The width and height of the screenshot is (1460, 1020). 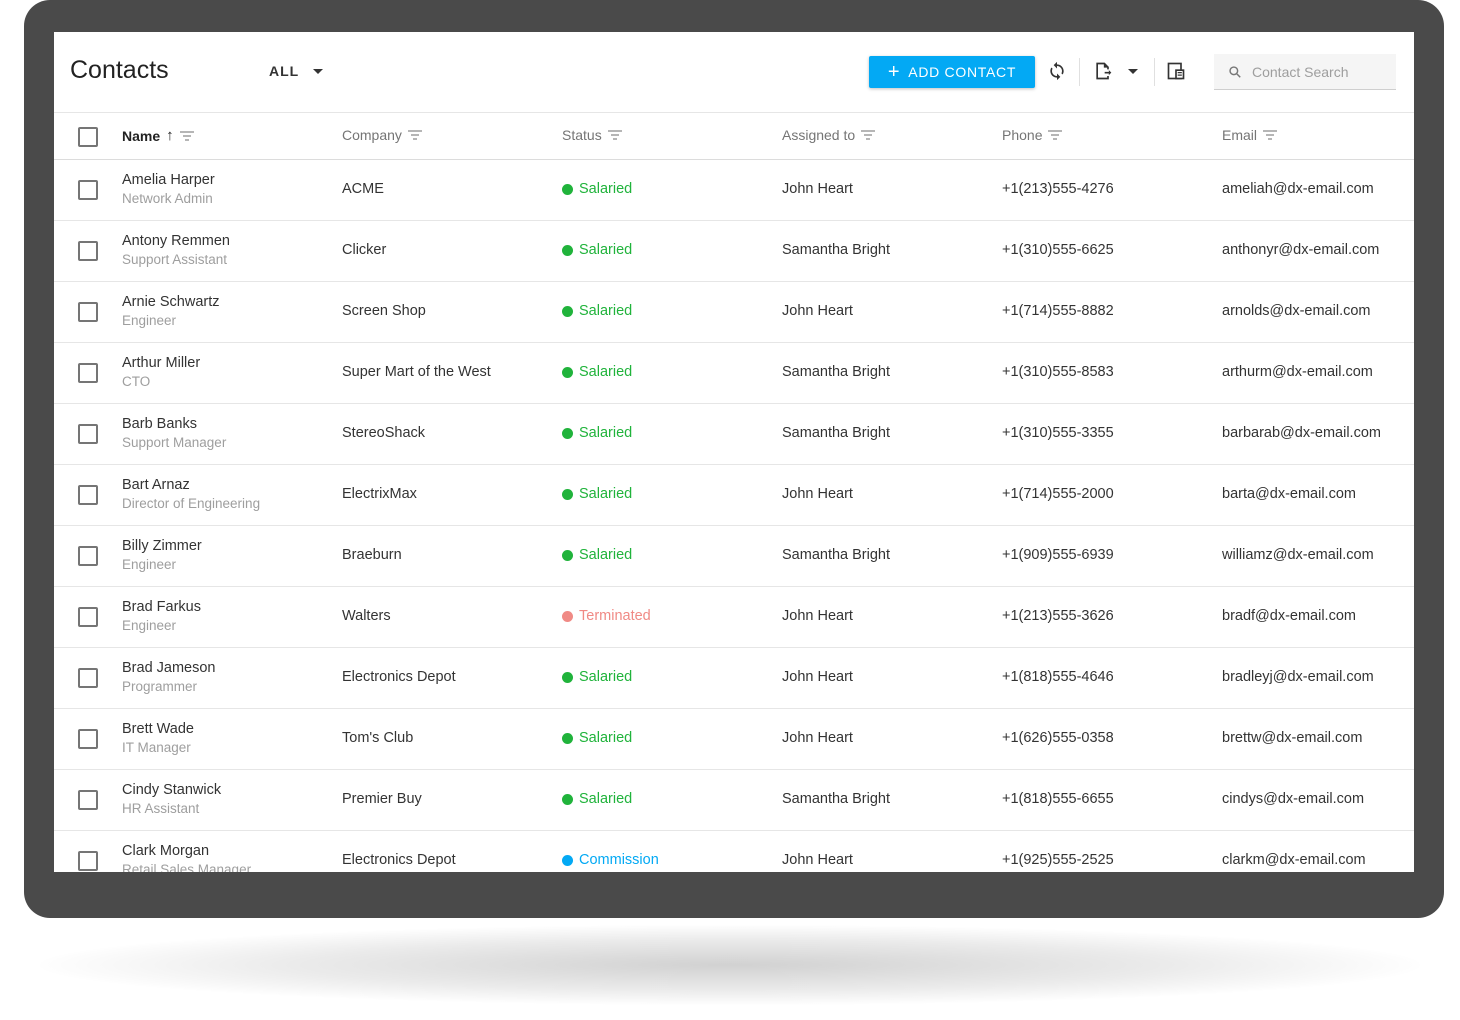 I want to click on column-header-phone: Phone, so click(x=1032, y=135).